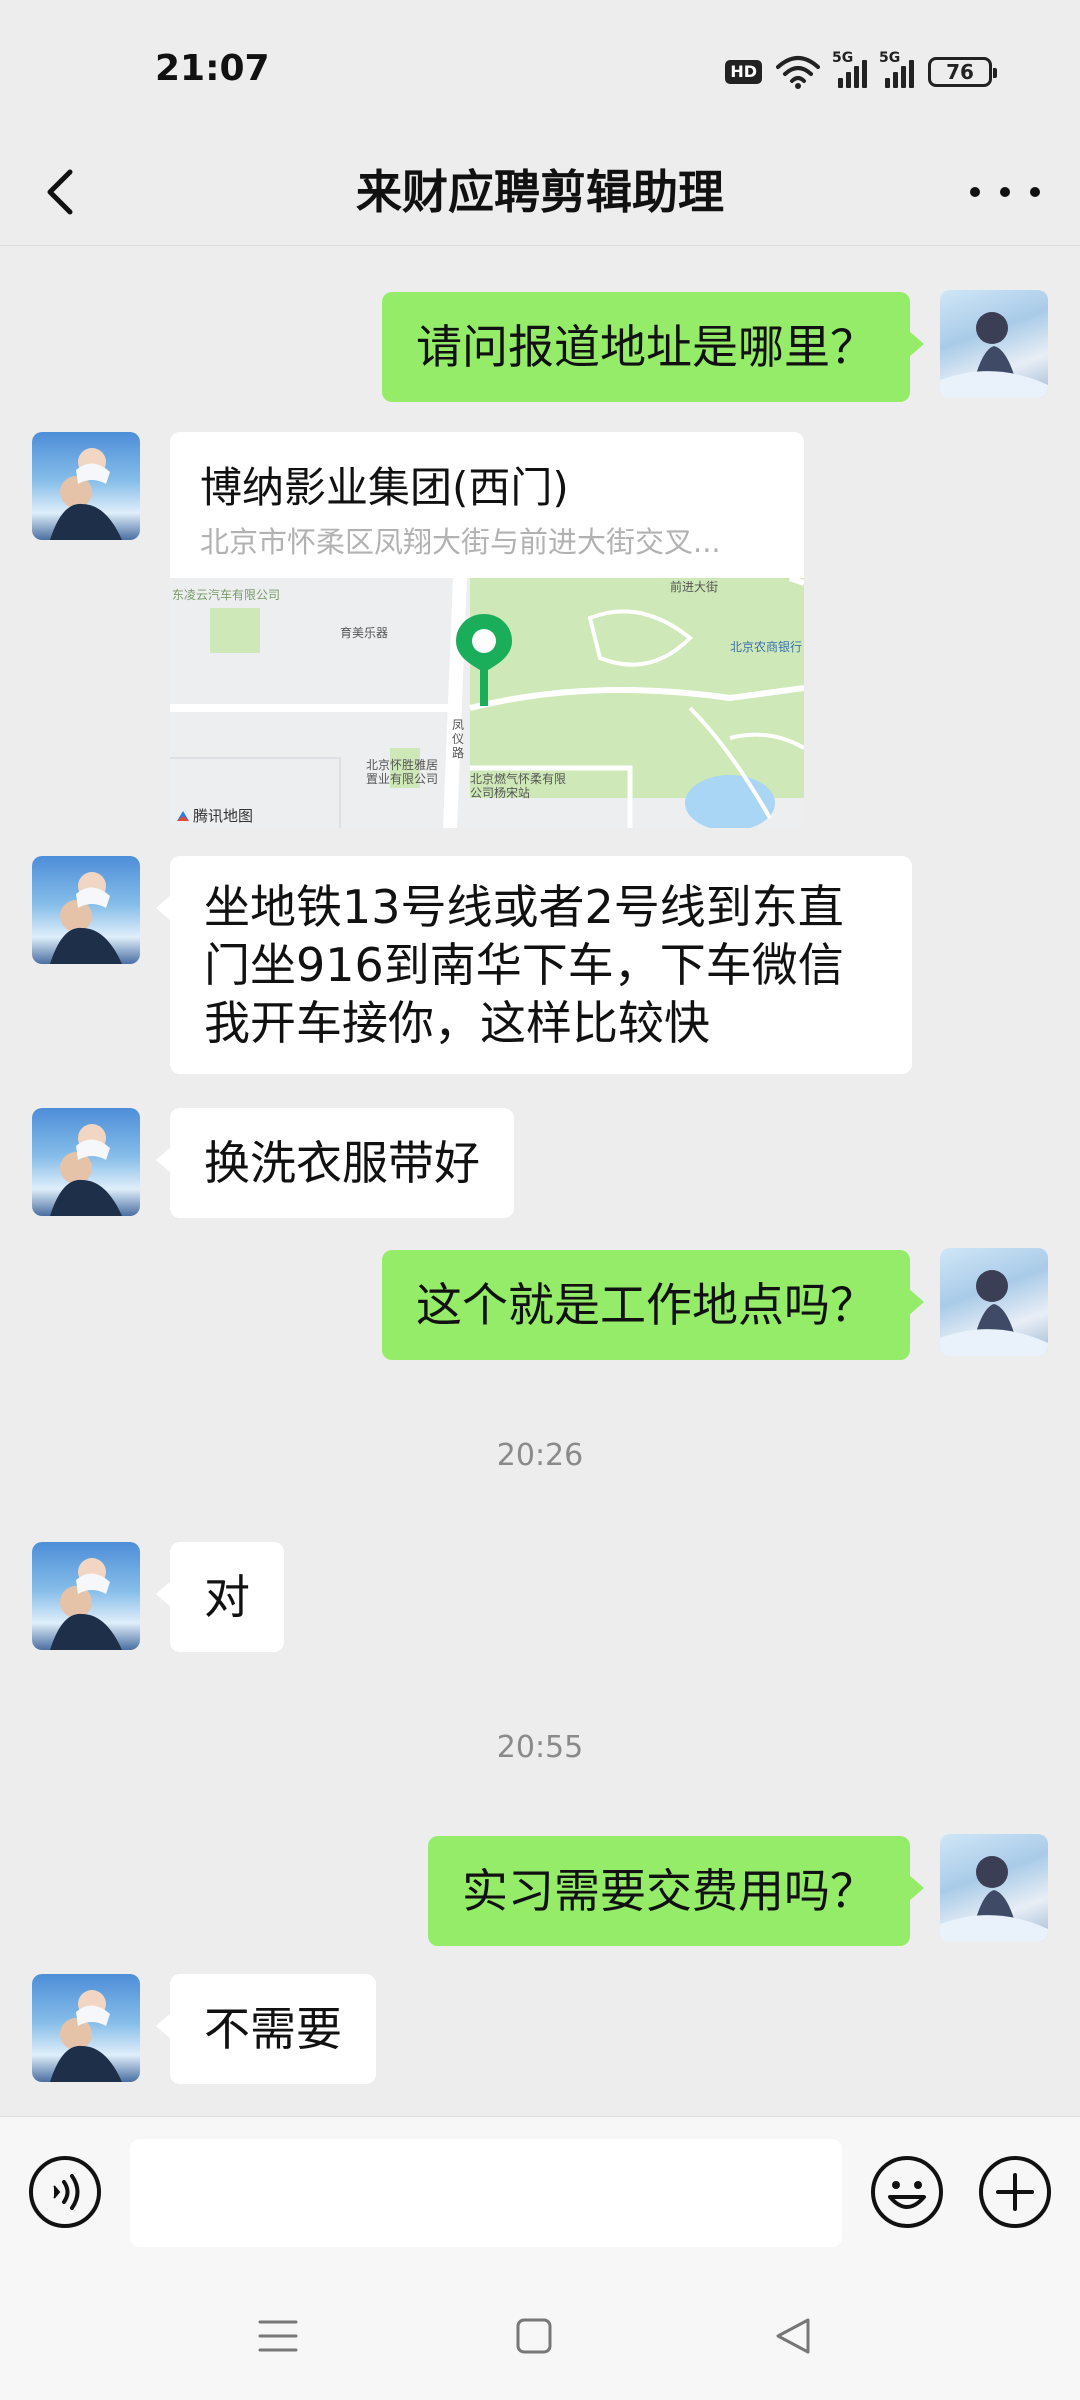 The width and height of the screenshot is (1080, 2400). I want to click on tencent-map-icon, so click(183, 815).